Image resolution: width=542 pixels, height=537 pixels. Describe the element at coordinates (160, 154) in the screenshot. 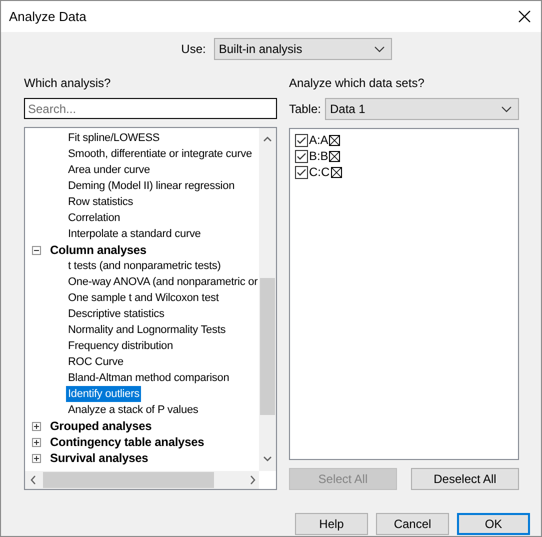

I see `tree-item: Smooth, differentiate or integrate curve` at that location.